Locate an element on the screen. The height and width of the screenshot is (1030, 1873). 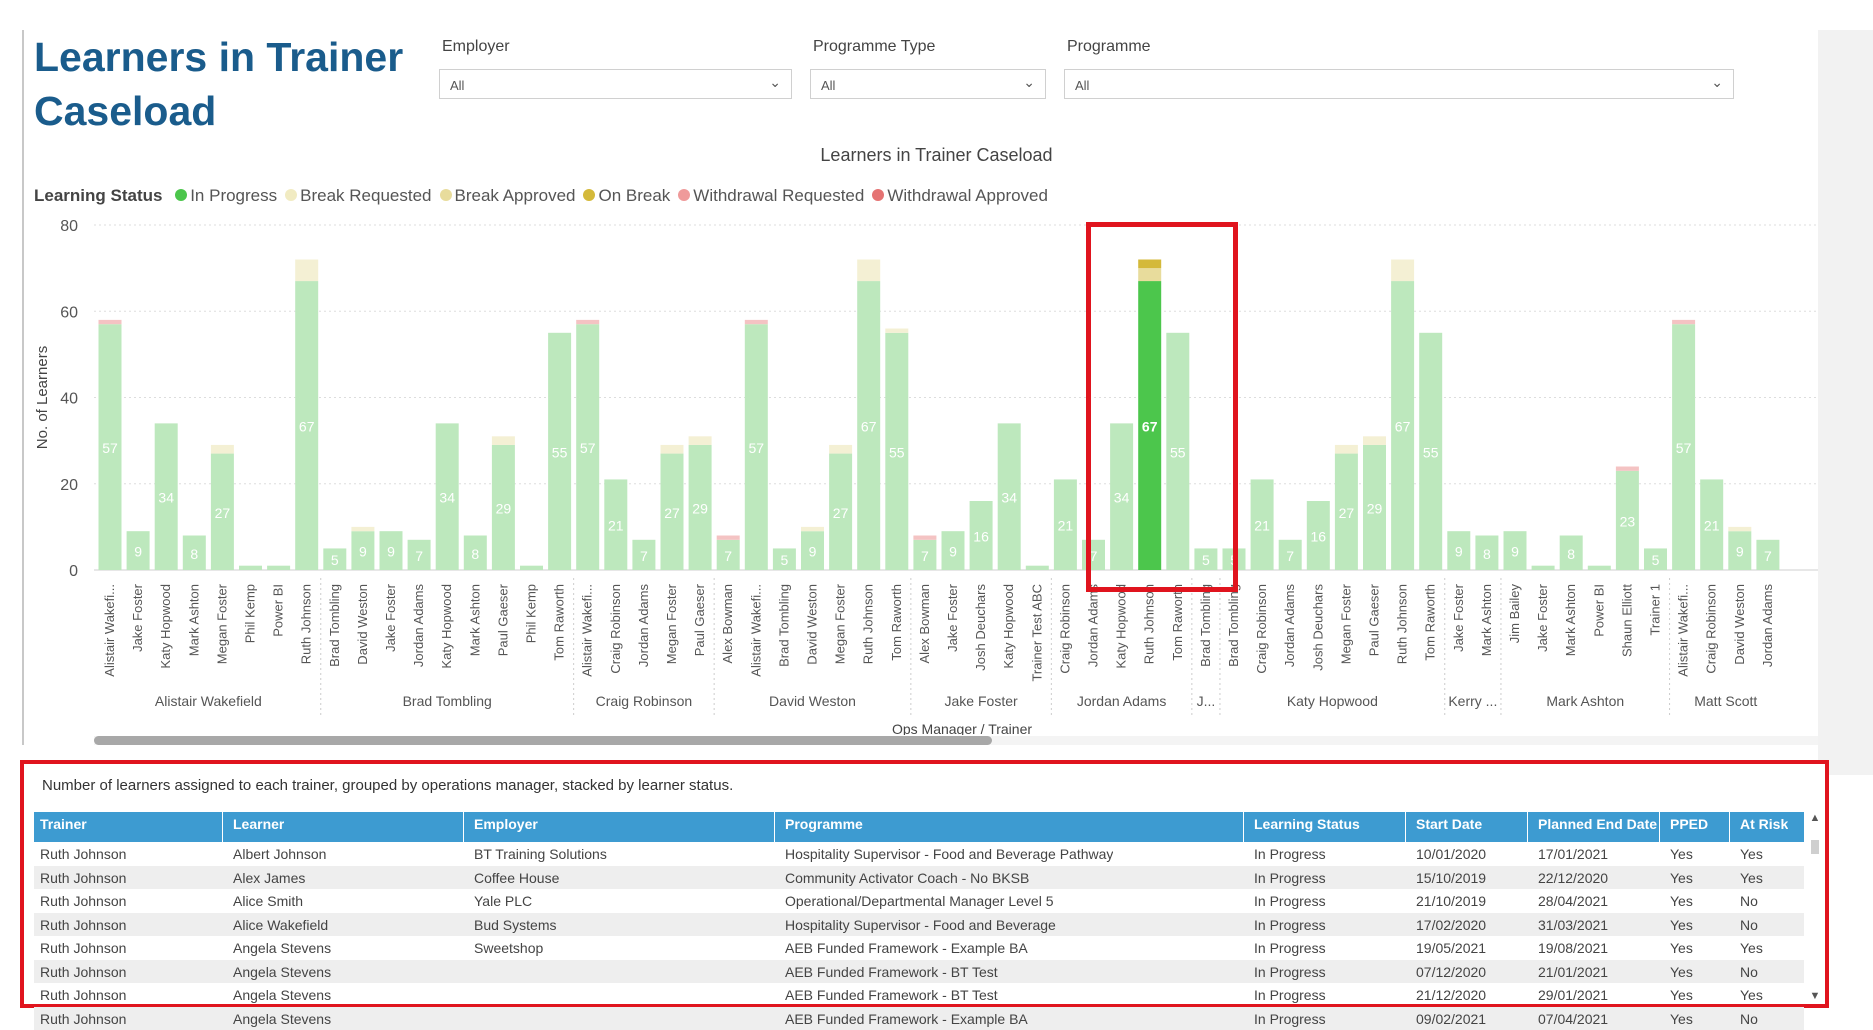
x-tick-label: Jake Foster is located at coordinates (137, 617).